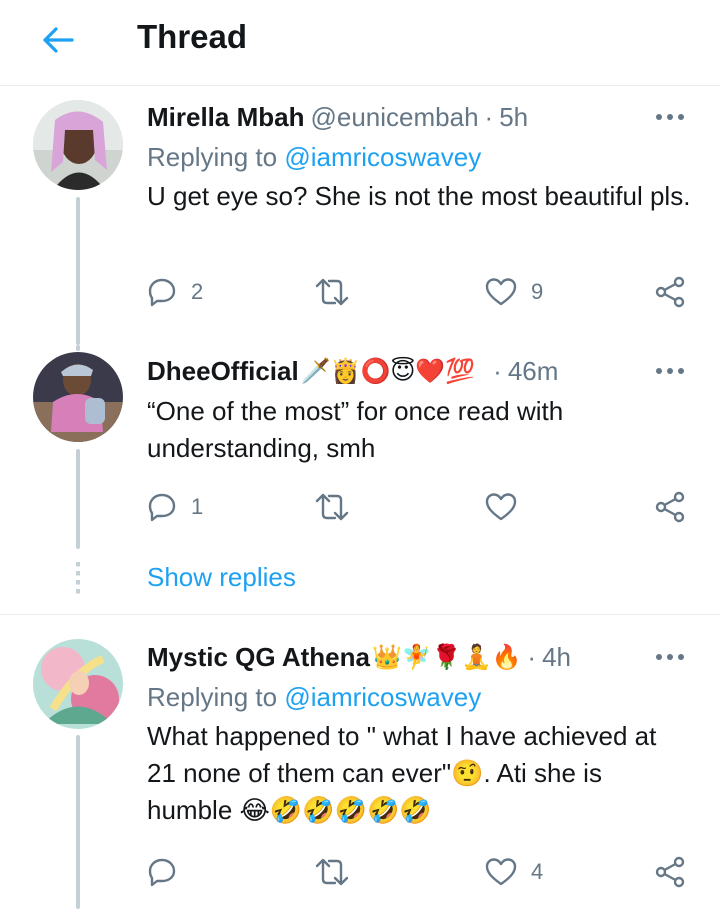 Image resolution: width=720 pixels, height=909 pixels. Describe the element at coordinates (537, 871) in the screenshot. I see `like-count: 4` at that location.